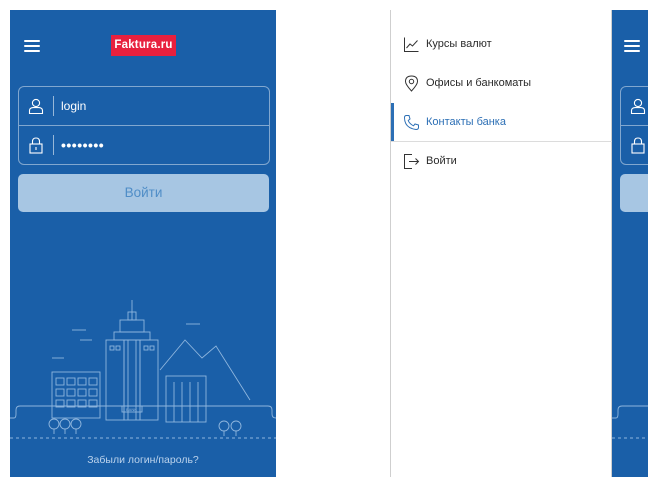 The width and height of the screenshot is (648, 477). I want to click on login-button-partial, so click(634, 193).